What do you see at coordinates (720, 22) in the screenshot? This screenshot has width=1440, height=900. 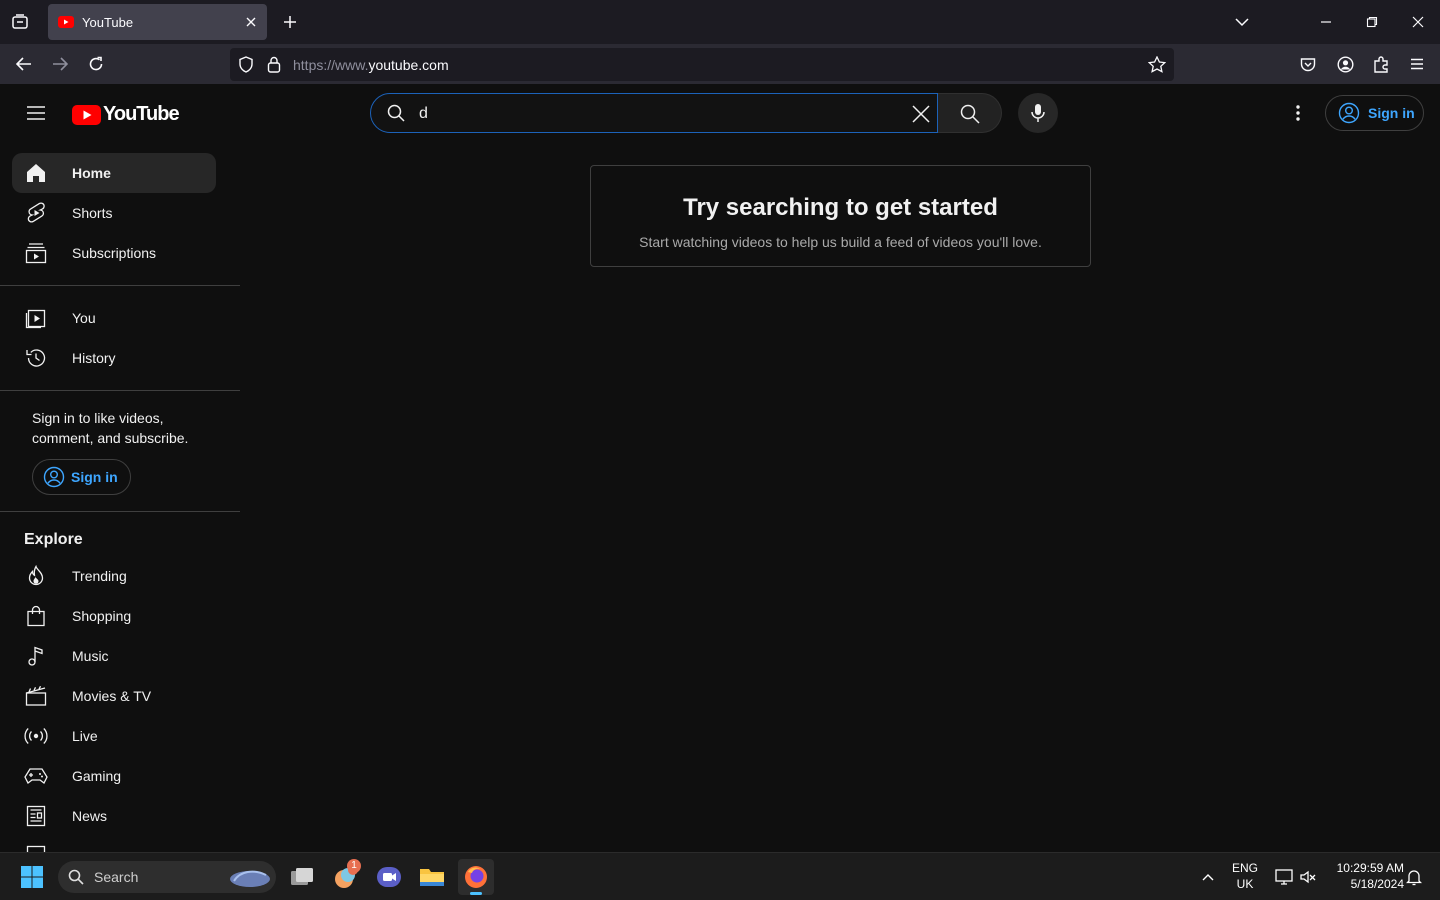 I see `browser-tab-bar: YouTube` at bounding box center [720, 22].